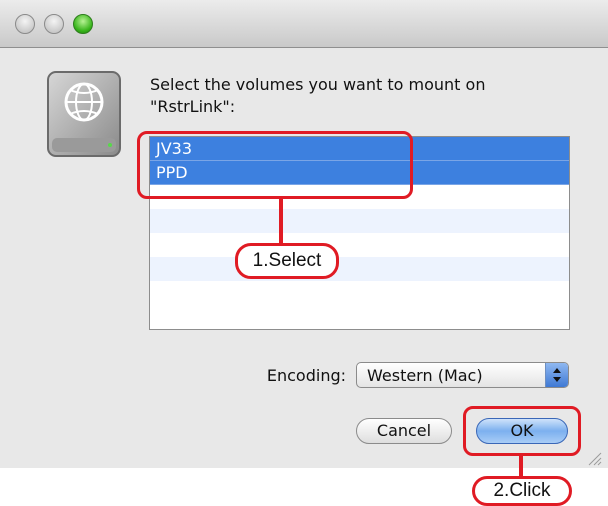  Describe the element at coordinates (83, 24) in the screenshot. I see `zoom-window-button` at that location.